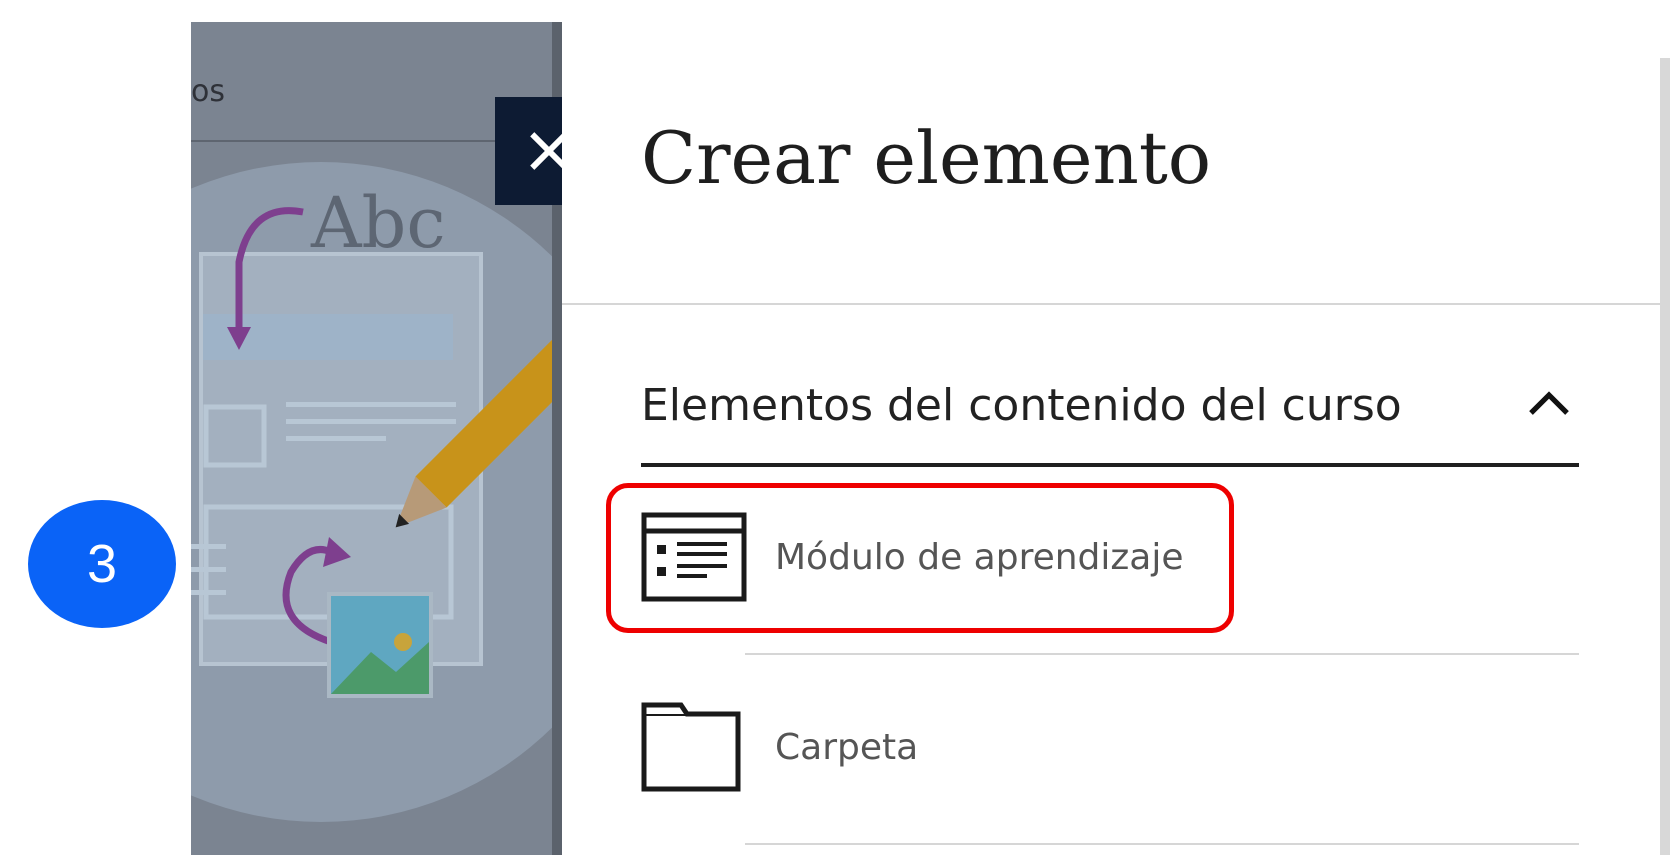 The height and width of the screenshot is (855, 1670). I want to click on menu-item-label: Carpeta, so click(847, 747).